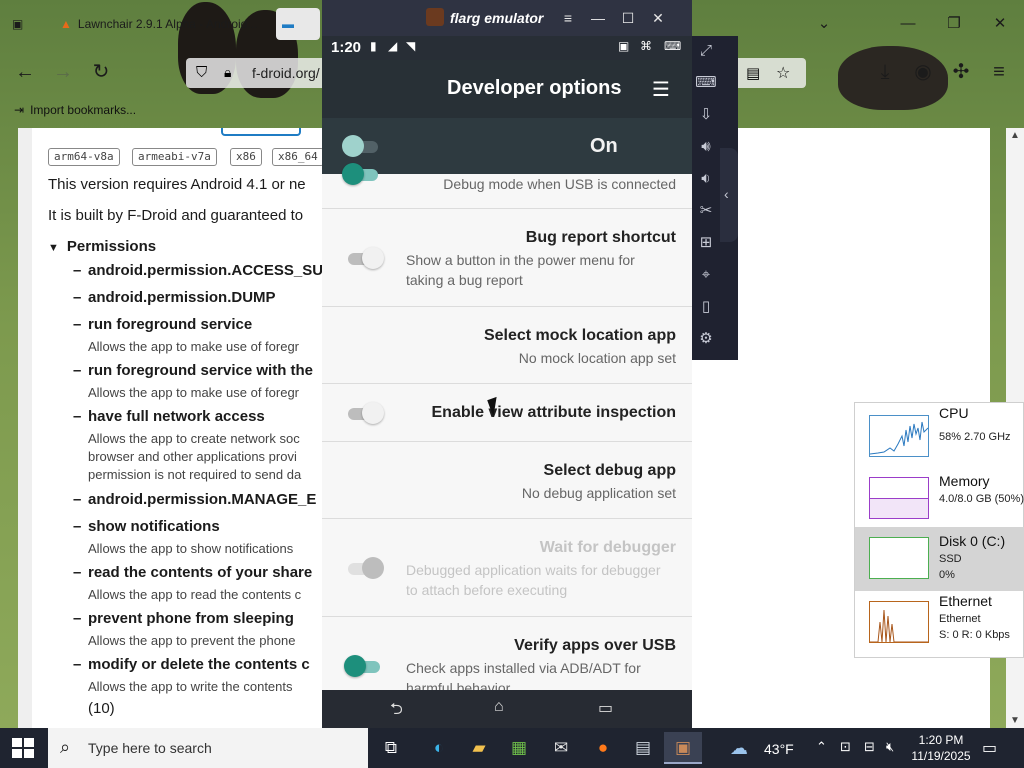  What do you see at coordinates (25, 72) in the screenshot?
I see `back-icon: ←` at bounding box center [25, 72].